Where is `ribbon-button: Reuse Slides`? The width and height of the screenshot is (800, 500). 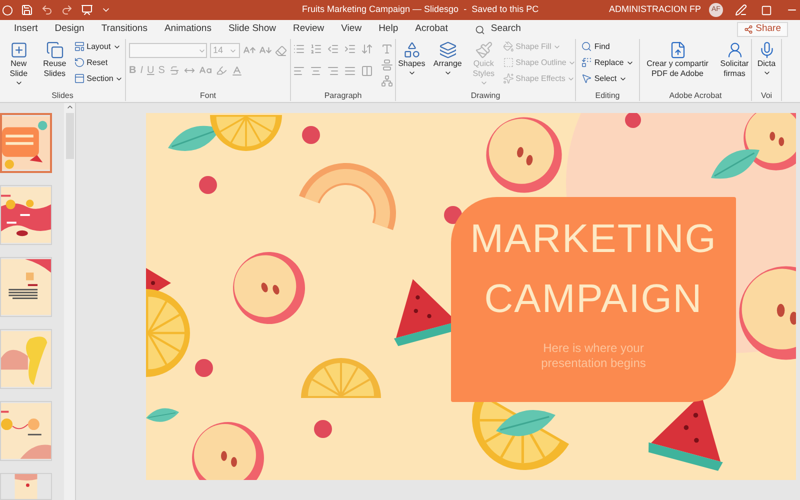 ribbon-button: Reuse Slides is located at coordinates (55, 63).